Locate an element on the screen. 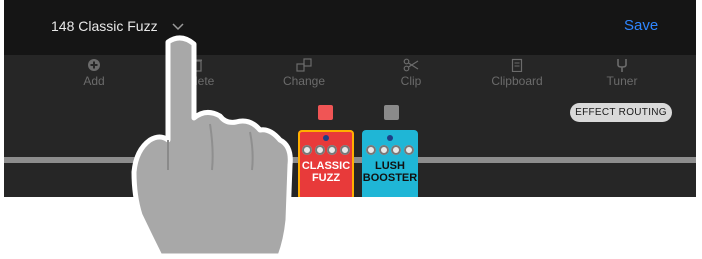 This screenshot has height=259, width=702. pedal-name-line2: BOOSTER is located at coordinates (390, 178).